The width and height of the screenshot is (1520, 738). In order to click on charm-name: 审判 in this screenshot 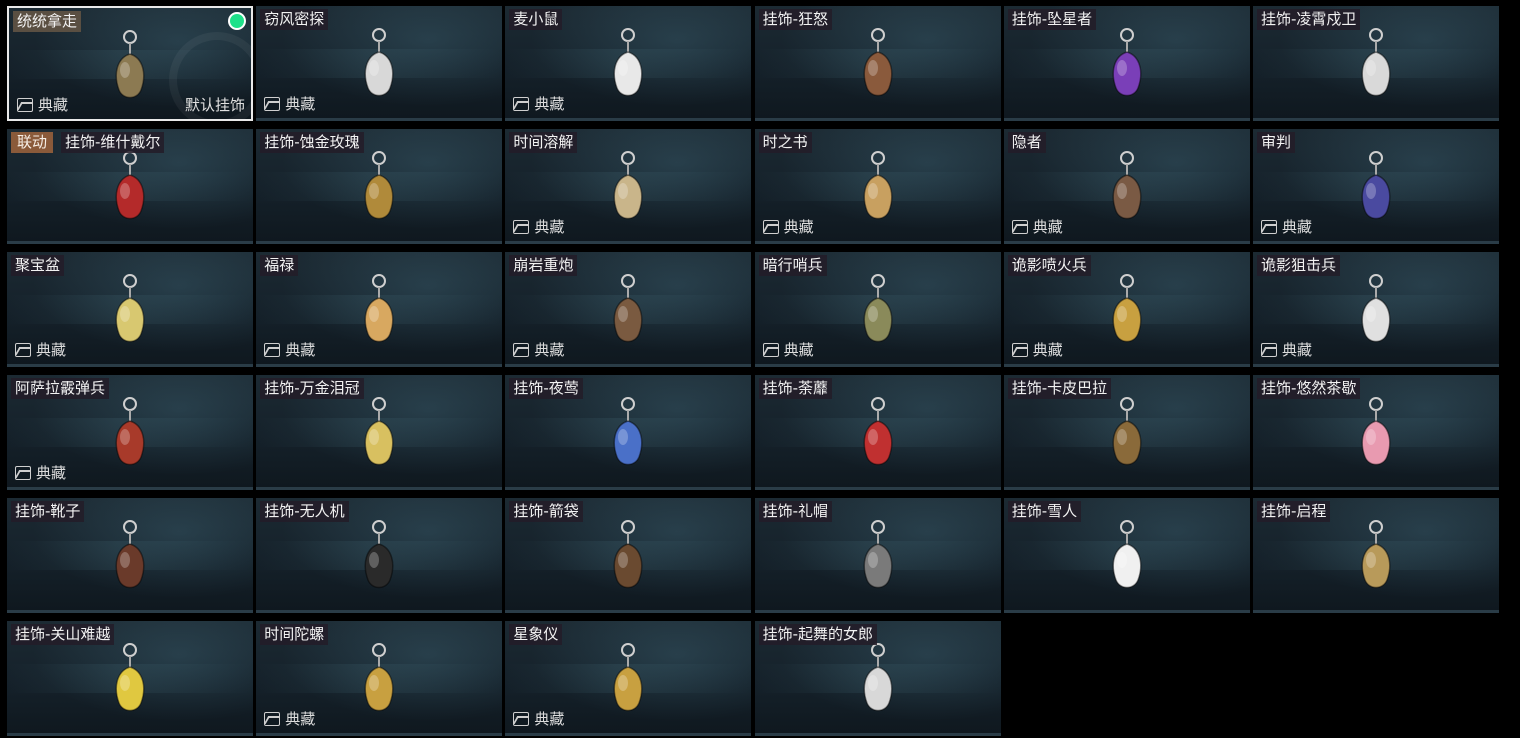, I will do `click(1275, 142)`.